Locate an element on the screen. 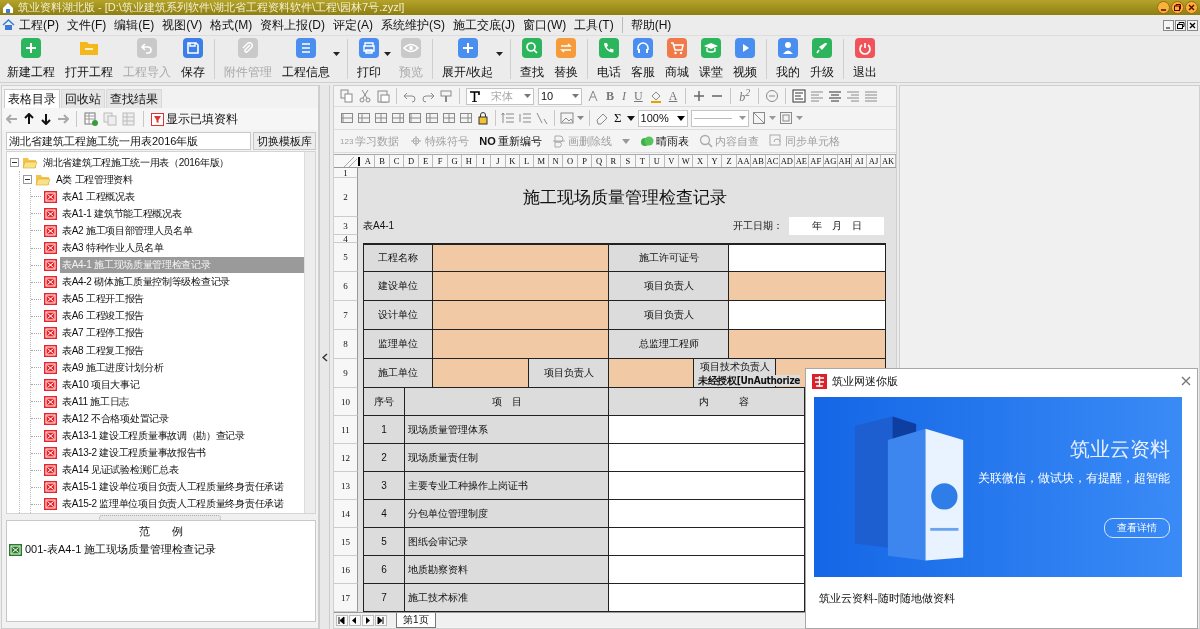 The width and height of the screenshot is (1200, 629). popup-title: 筑业网迷你版 is located at coordinates (865, 381).